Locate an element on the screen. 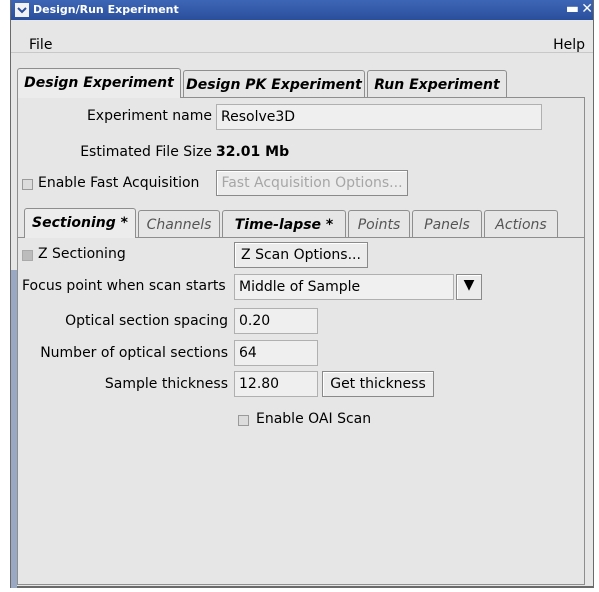 The width and height of the screenshot is (599, 592). sample-thickness-input: 12.80 is located at coordinates (276, 384).